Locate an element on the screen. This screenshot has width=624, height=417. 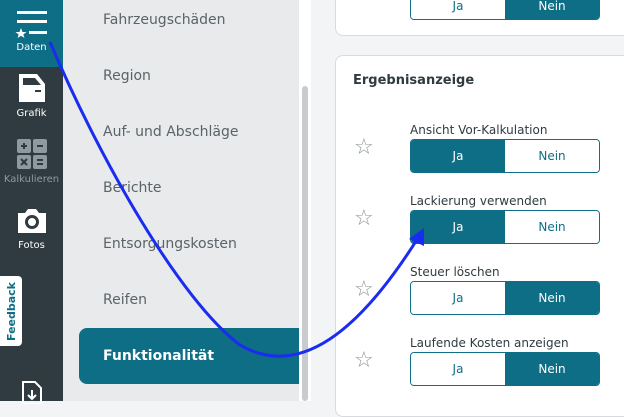
feedback-label: Feedback is located at coordinates (11, 311).